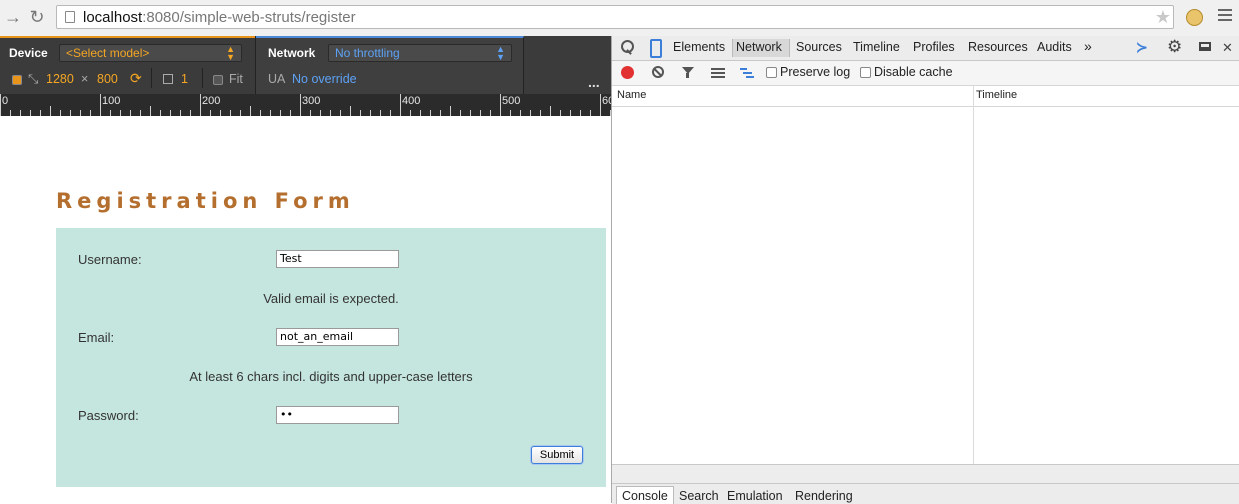 Image resolution: width=1239 pixels, height=504 pixels. I want to click on scale-value: 1, so click(184, 79).